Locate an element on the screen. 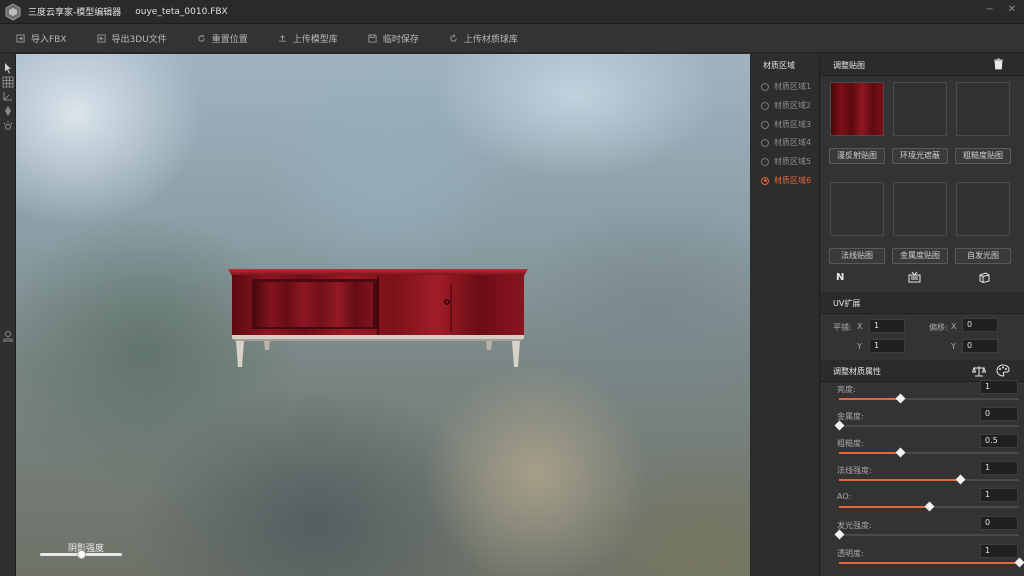 Image resolution: width=1024 pixels, height=576 pixels. metallic-texture-slot is located at coordinates (920, 209).